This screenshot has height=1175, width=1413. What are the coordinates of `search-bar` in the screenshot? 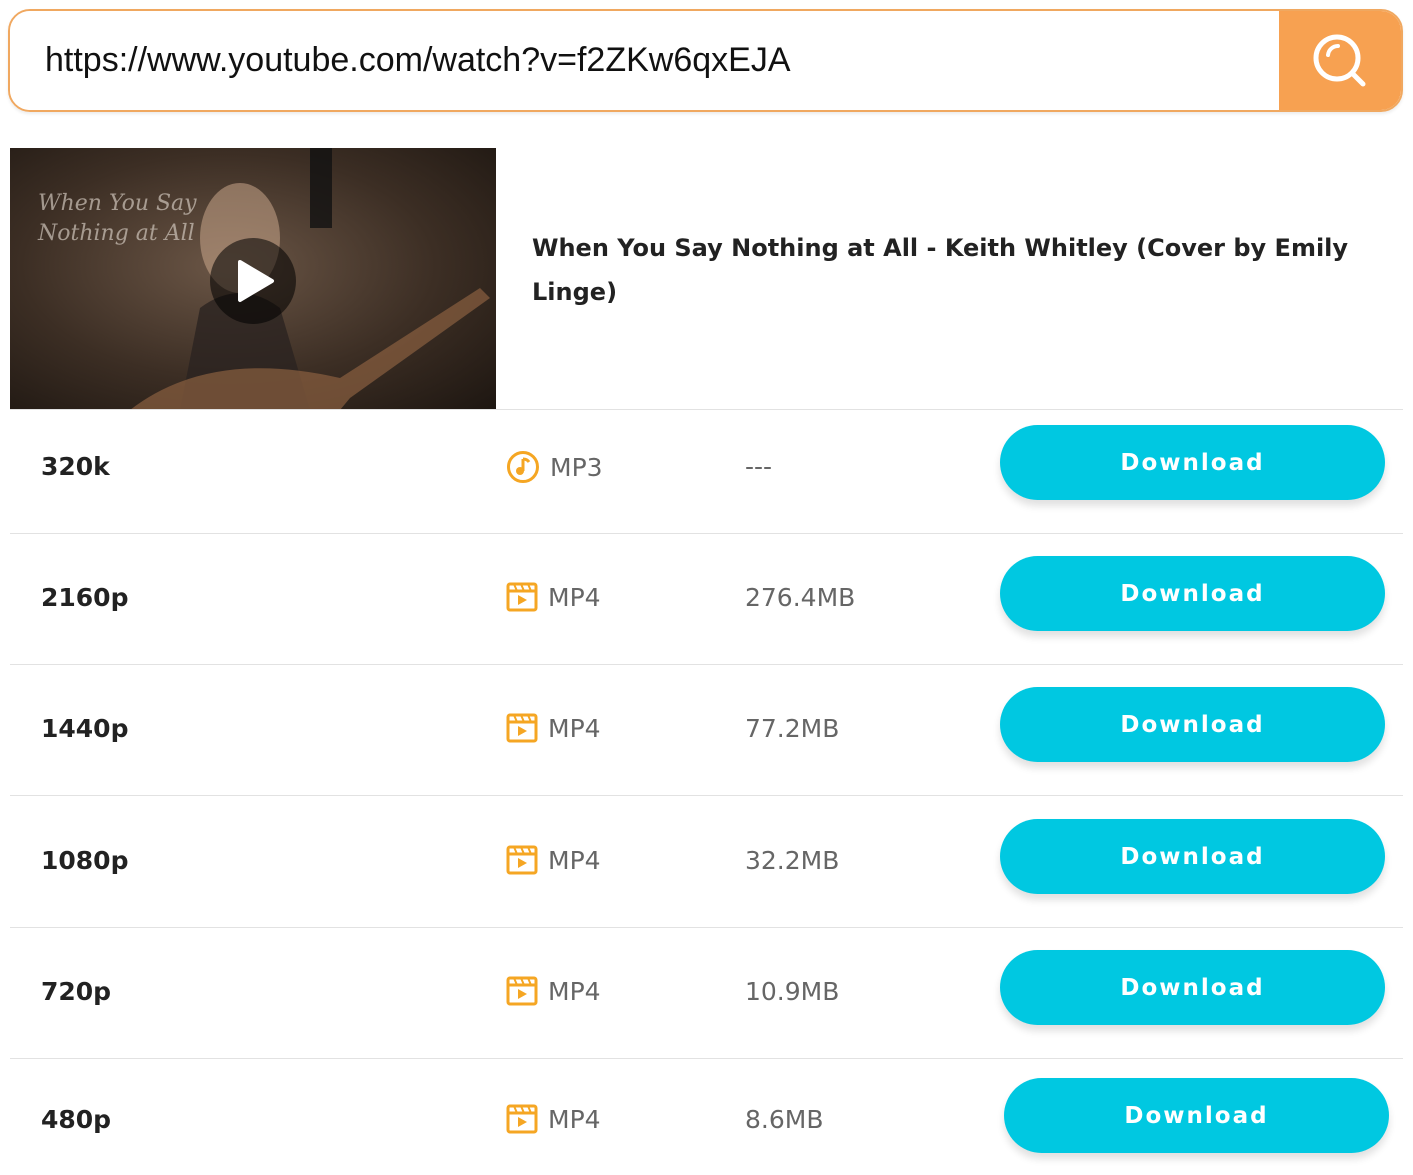 It's located at (705, 60).